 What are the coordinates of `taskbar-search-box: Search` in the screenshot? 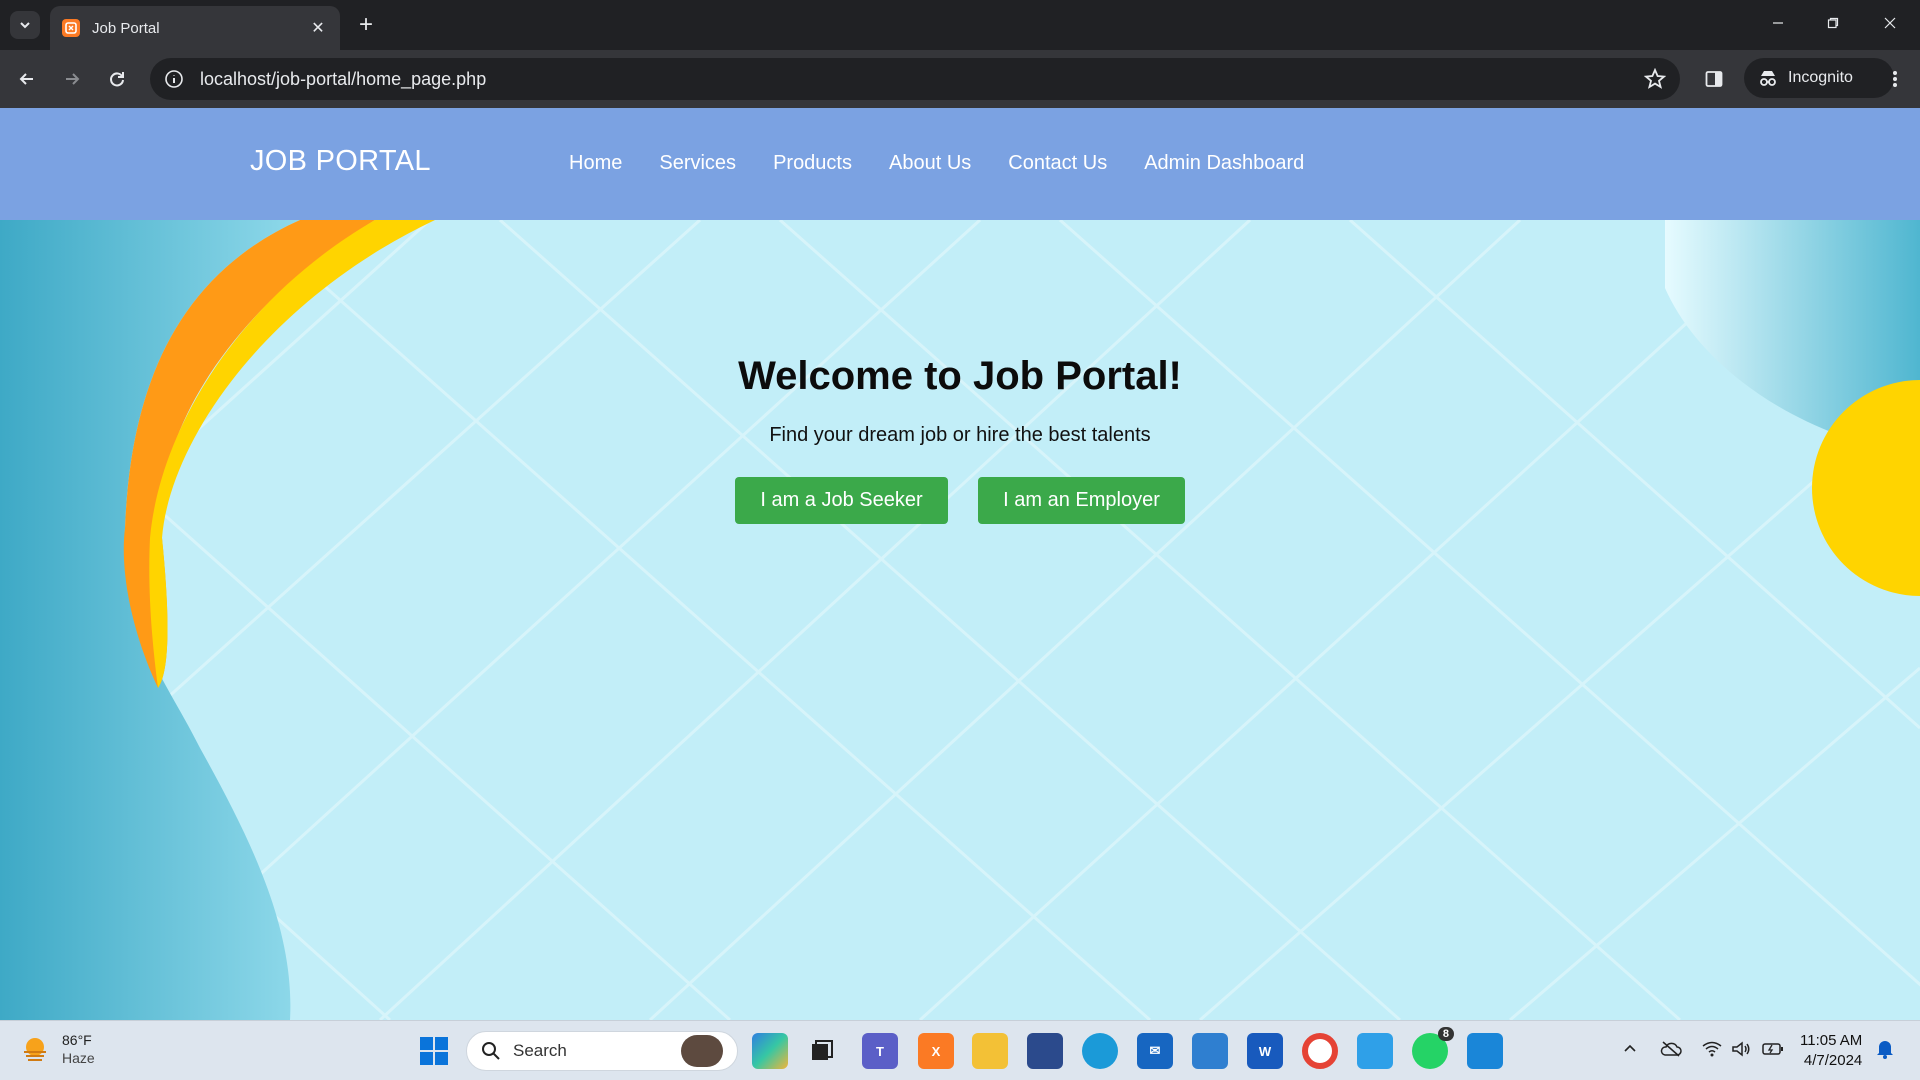 It's located at (602, 1051).